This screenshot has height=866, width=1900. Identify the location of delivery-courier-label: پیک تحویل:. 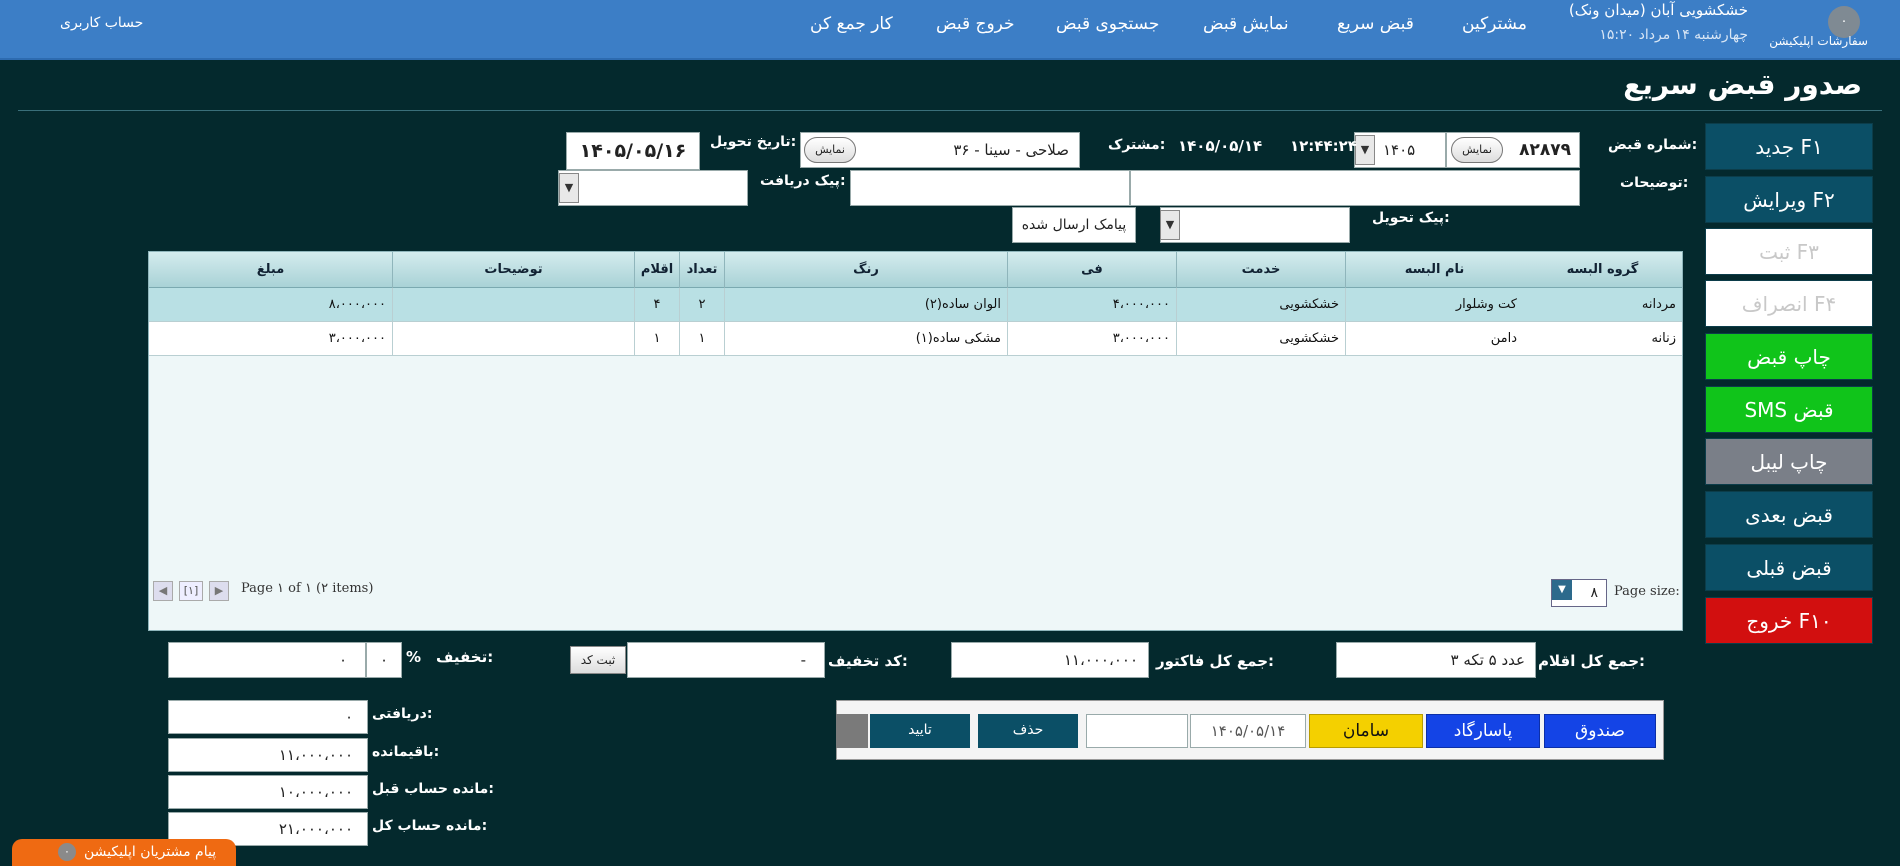
(1411, 218).